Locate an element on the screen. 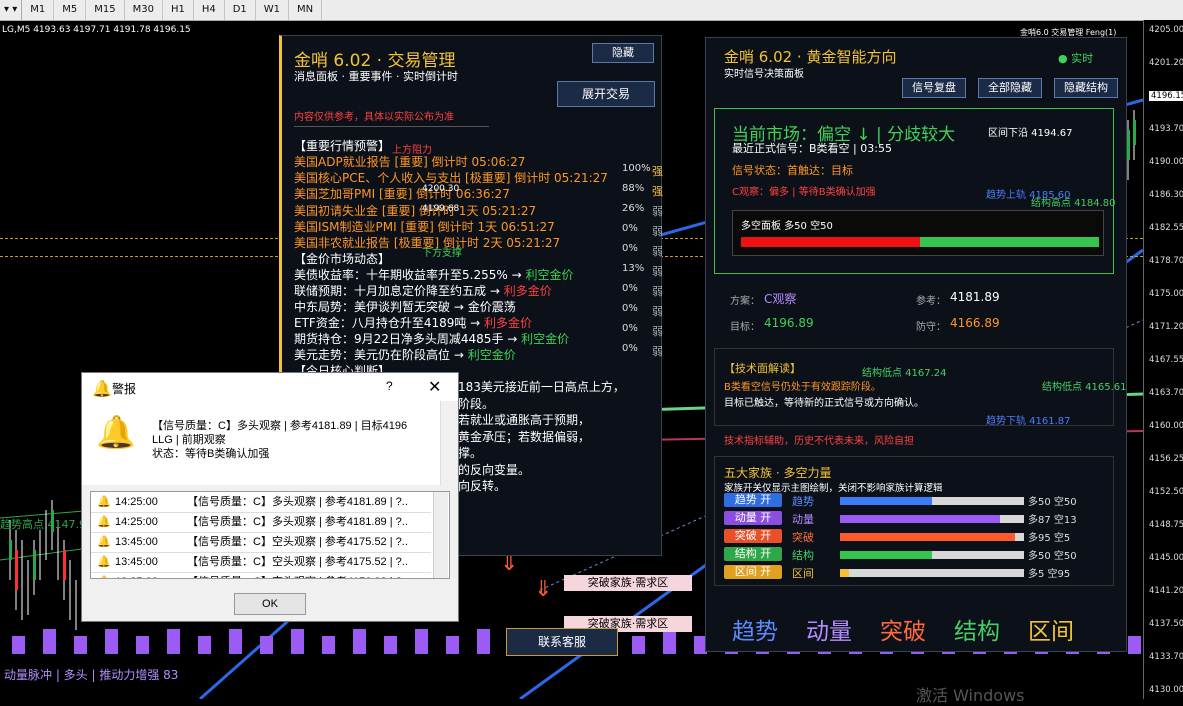 This screenshot has height=706, width=1183. family-big-label: 动量 is located at coordinates (829, 632).